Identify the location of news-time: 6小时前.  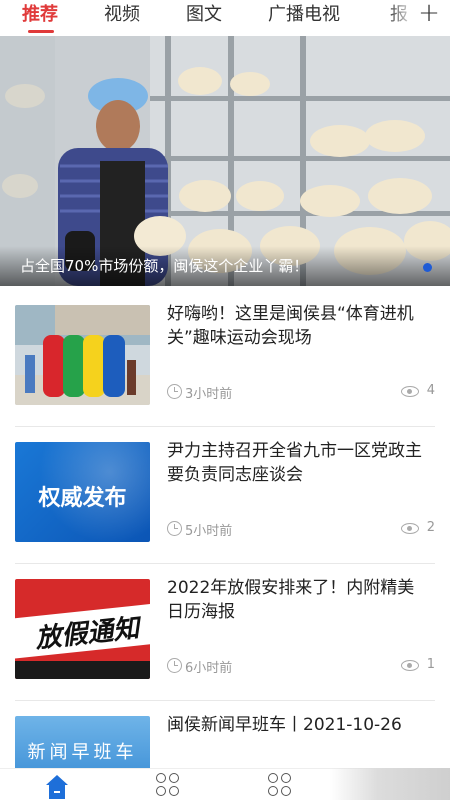
(209, 668).